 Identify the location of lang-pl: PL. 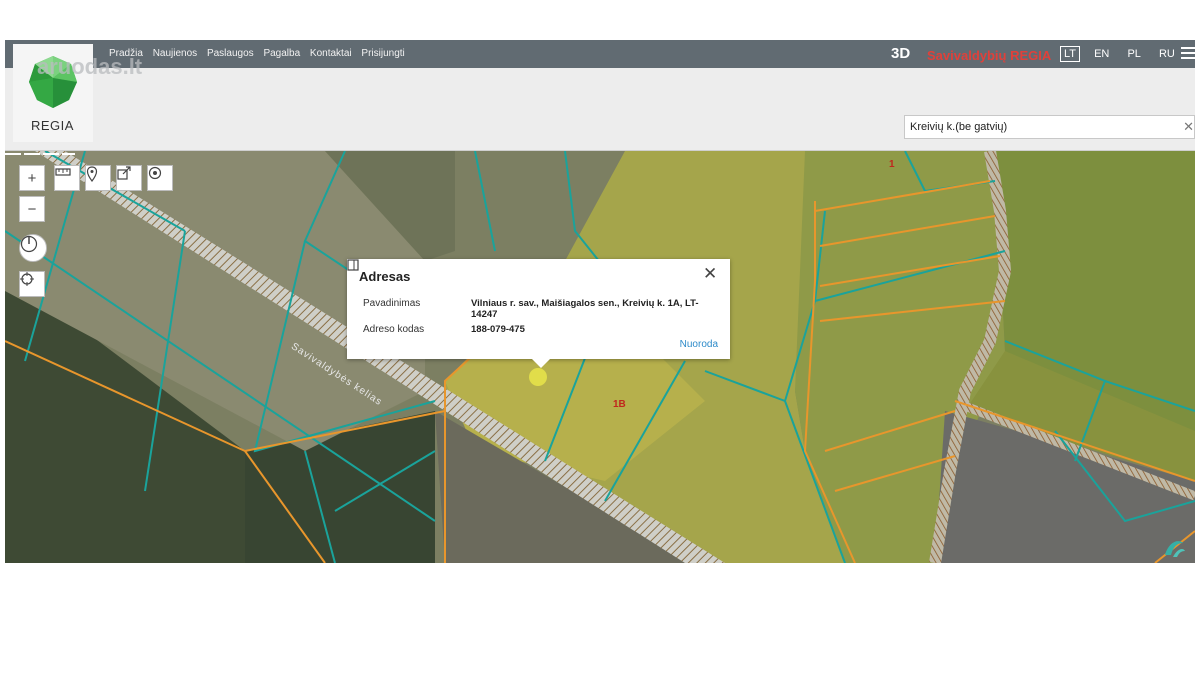
(1133, 54).